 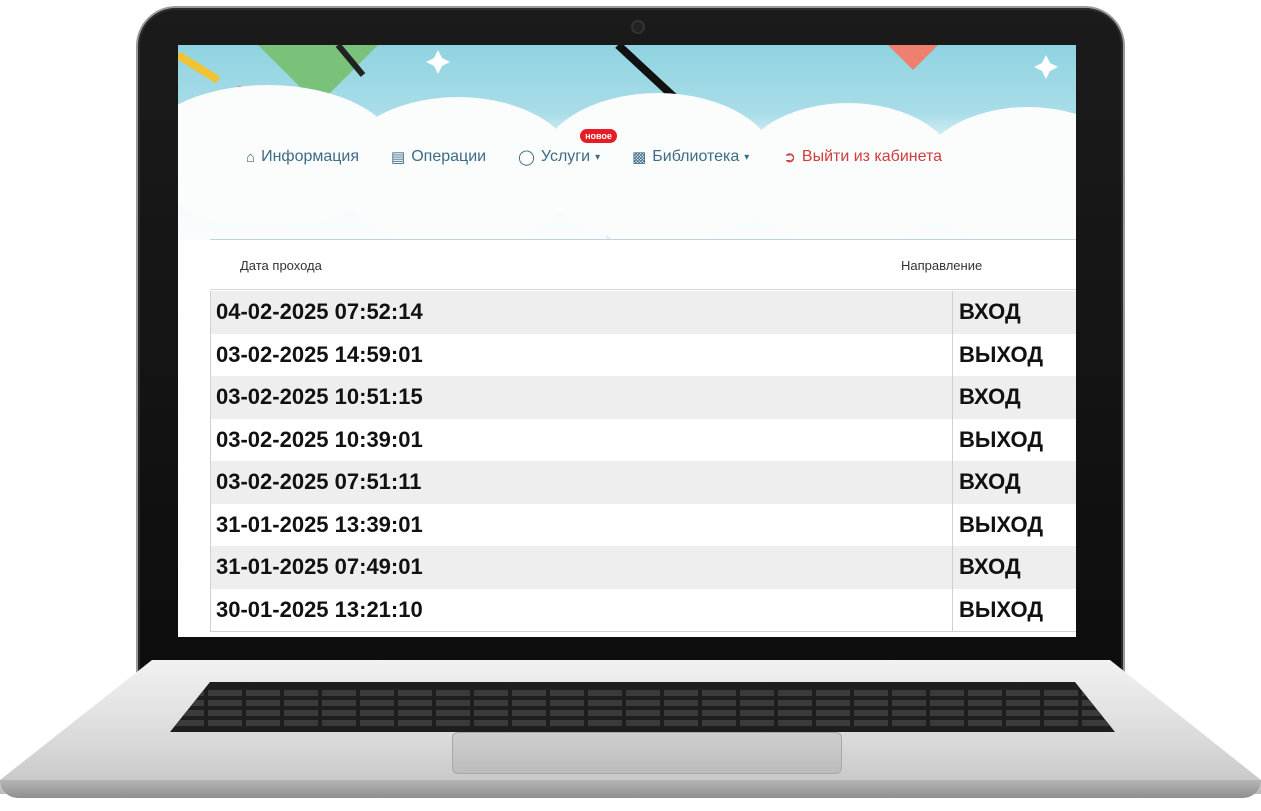 What do you see at coordinates (449, 156) in the screenshot?
I see `nav-operations-label: Операции` at bounding box center [449, 156].